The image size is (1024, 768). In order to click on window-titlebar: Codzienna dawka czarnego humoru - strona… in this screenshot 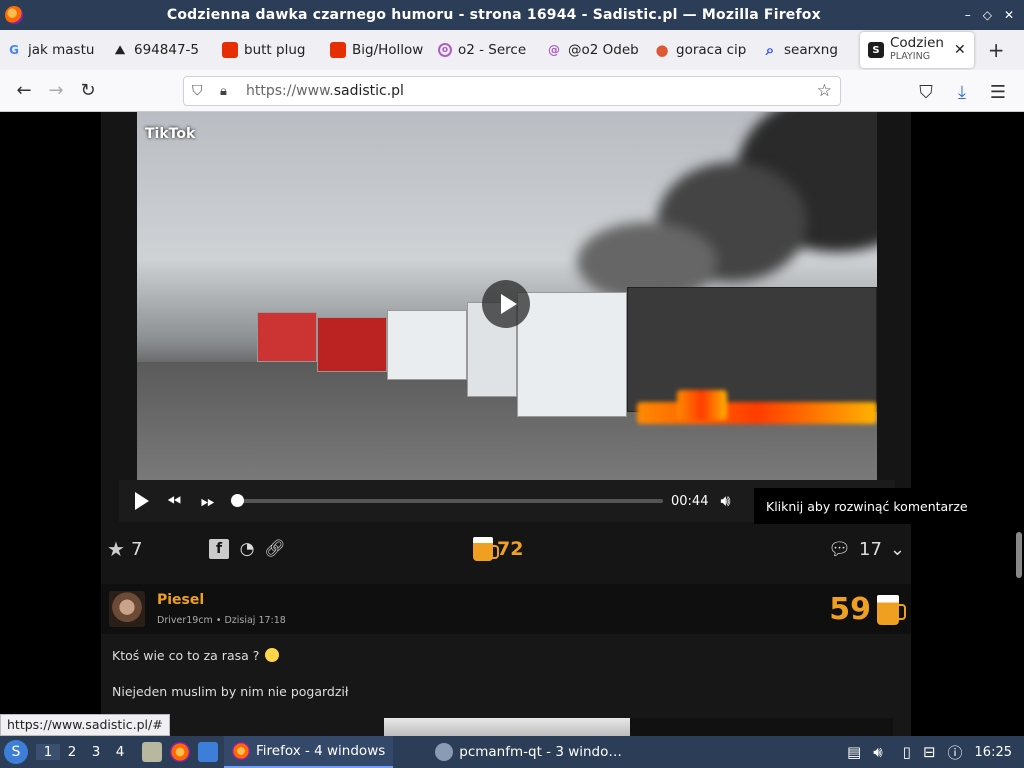, I will do `click(512, 15)`.